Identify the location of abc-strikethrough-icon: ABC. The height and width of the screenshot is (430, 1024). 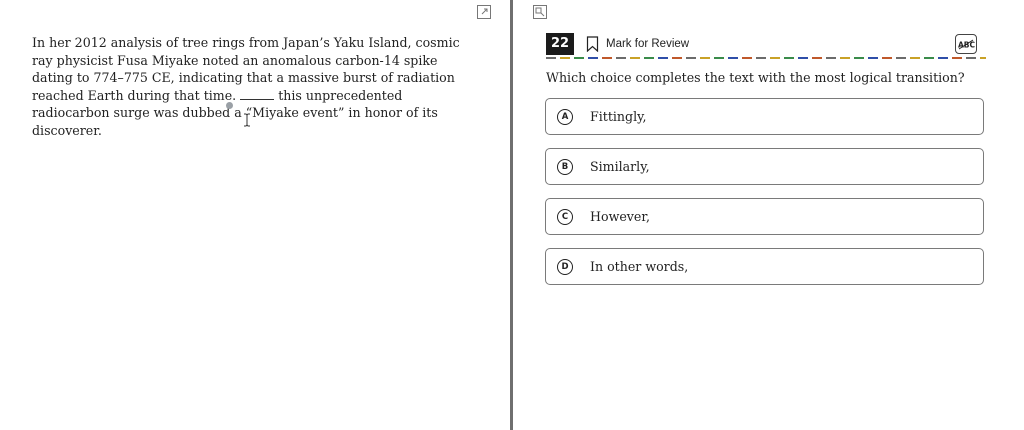
(967, 44).